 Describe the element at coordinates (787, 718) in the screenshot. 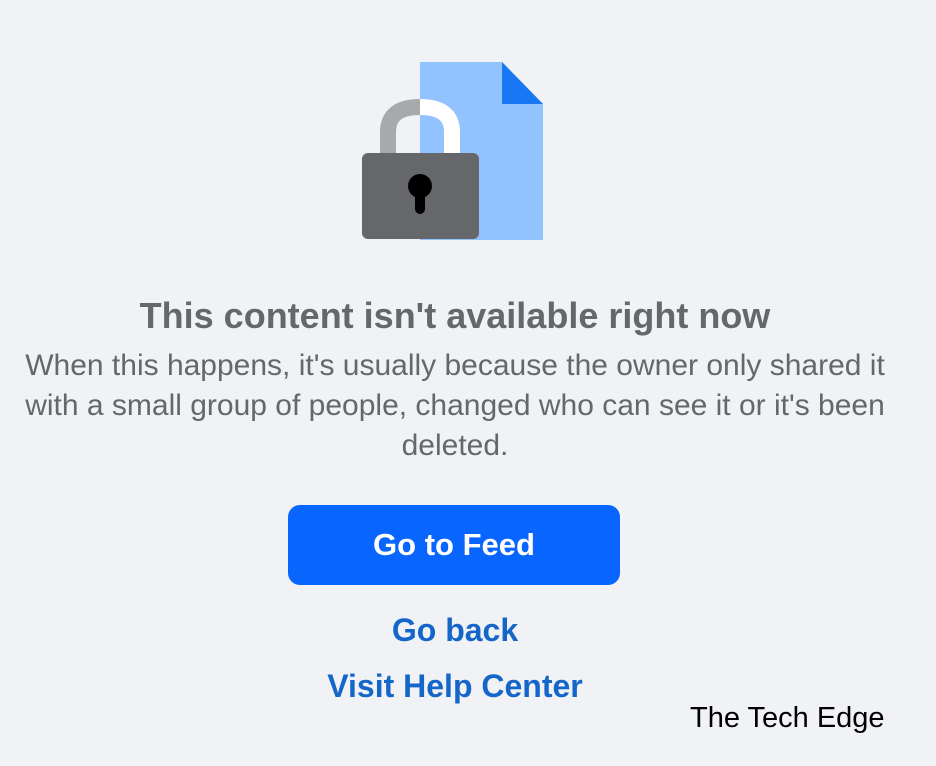

I see `watermark-text: The Tech Edge` at that location.